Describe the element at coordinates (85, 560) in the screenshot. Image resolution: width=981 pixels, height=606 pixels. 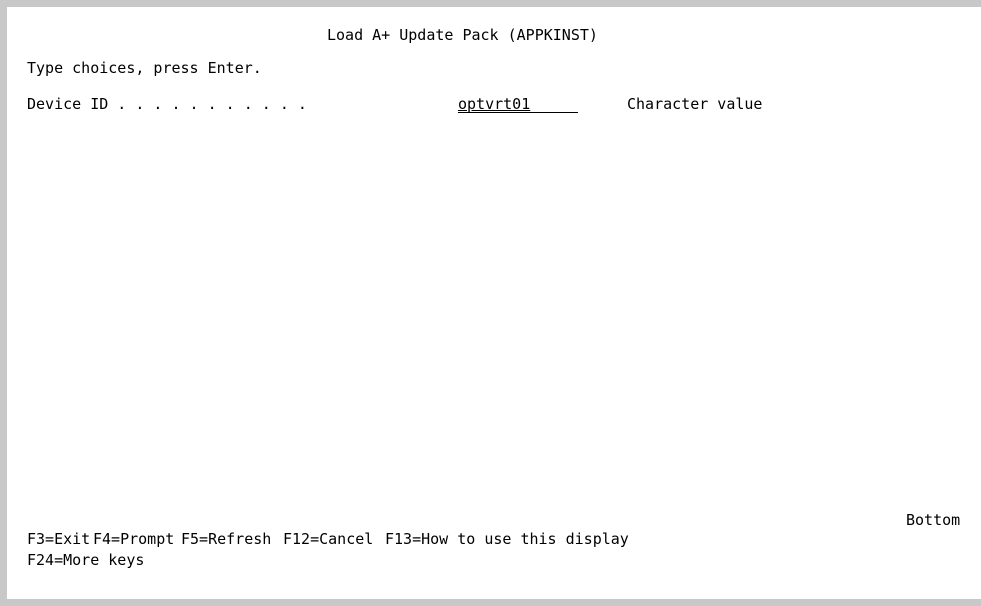
I see `f24-more-keys: F24=More keys` at that location.